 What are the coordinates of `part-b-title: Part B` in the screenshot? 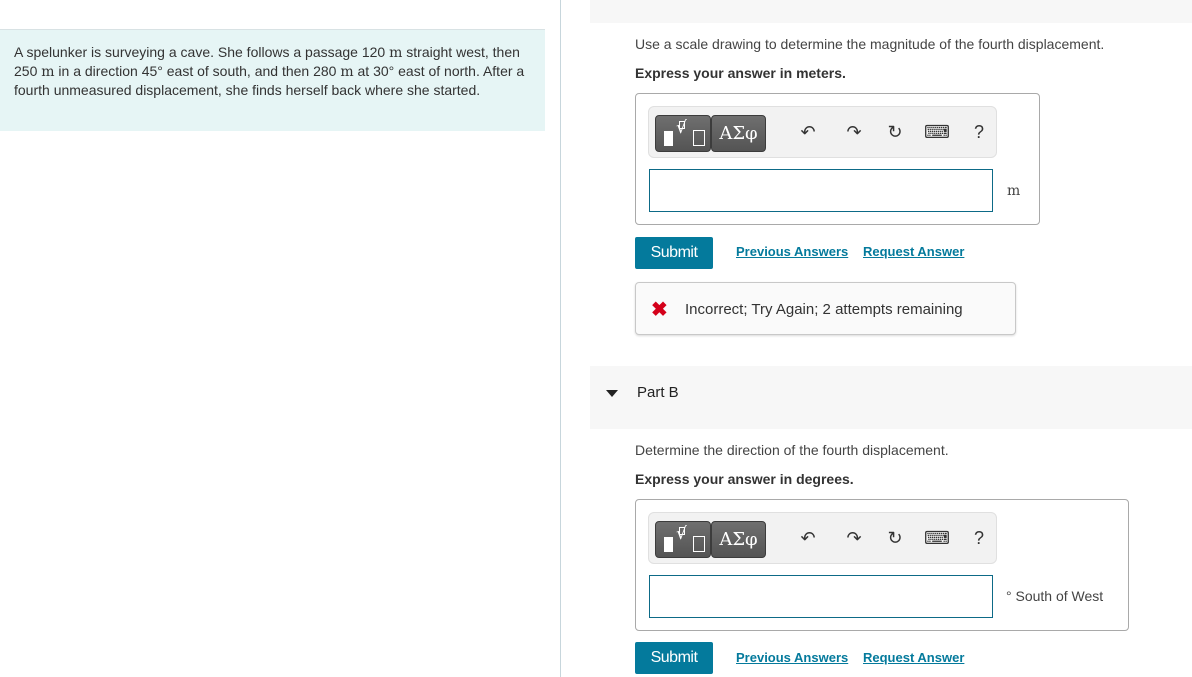 It's located at (658, 392).